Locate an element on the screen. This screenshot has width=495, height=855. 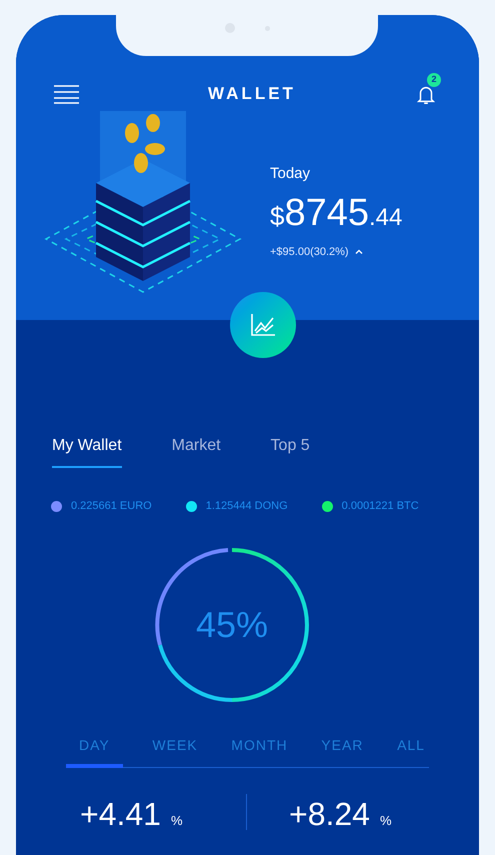
balance-change: +$95.00(30.2%) is located at coordinates (309, 252).